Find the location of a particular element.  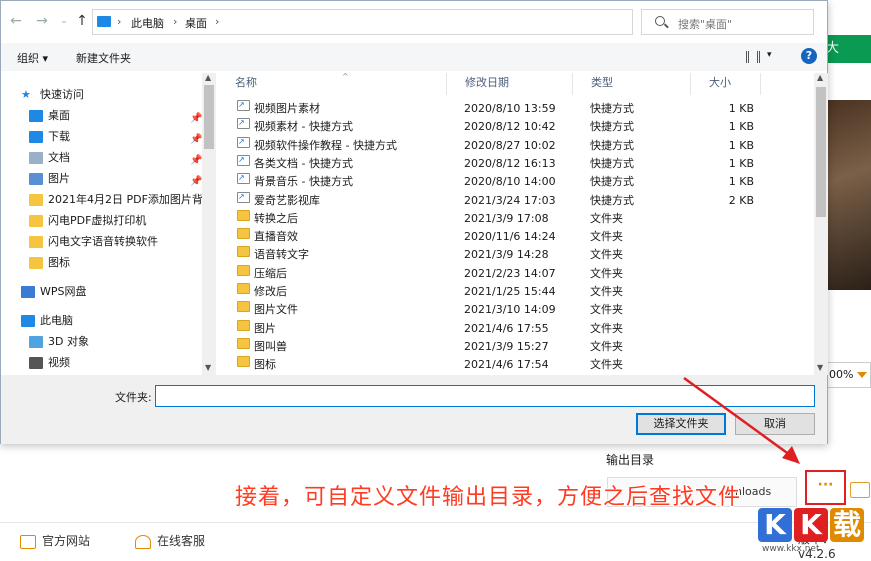

tutorial-caption: 接着，可自定义文件输出目录，方便之后查找文件 is located at coordinates (488, 497).